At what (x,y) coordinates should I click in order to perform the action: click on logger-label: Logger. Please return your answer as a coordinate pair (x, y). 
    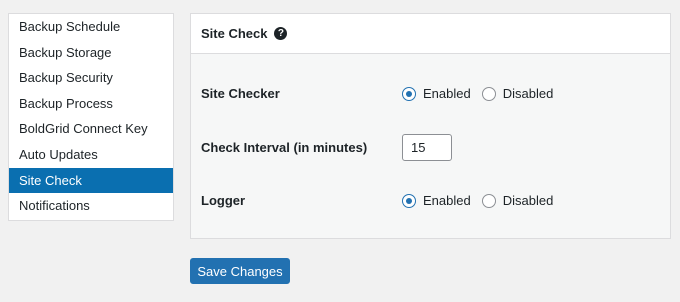
    Looking at the image, I should click on (223, 200).